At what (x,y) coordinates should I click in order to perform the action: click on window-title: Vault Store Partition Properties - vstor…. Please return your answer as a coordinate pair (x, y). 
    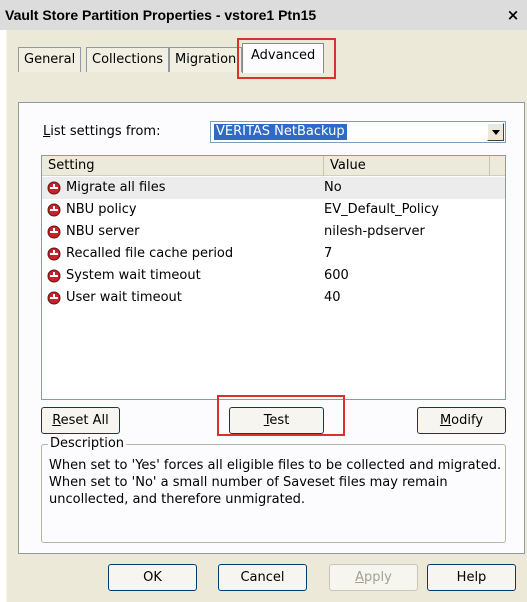
    Looking at the image, I should click on (161, 15).